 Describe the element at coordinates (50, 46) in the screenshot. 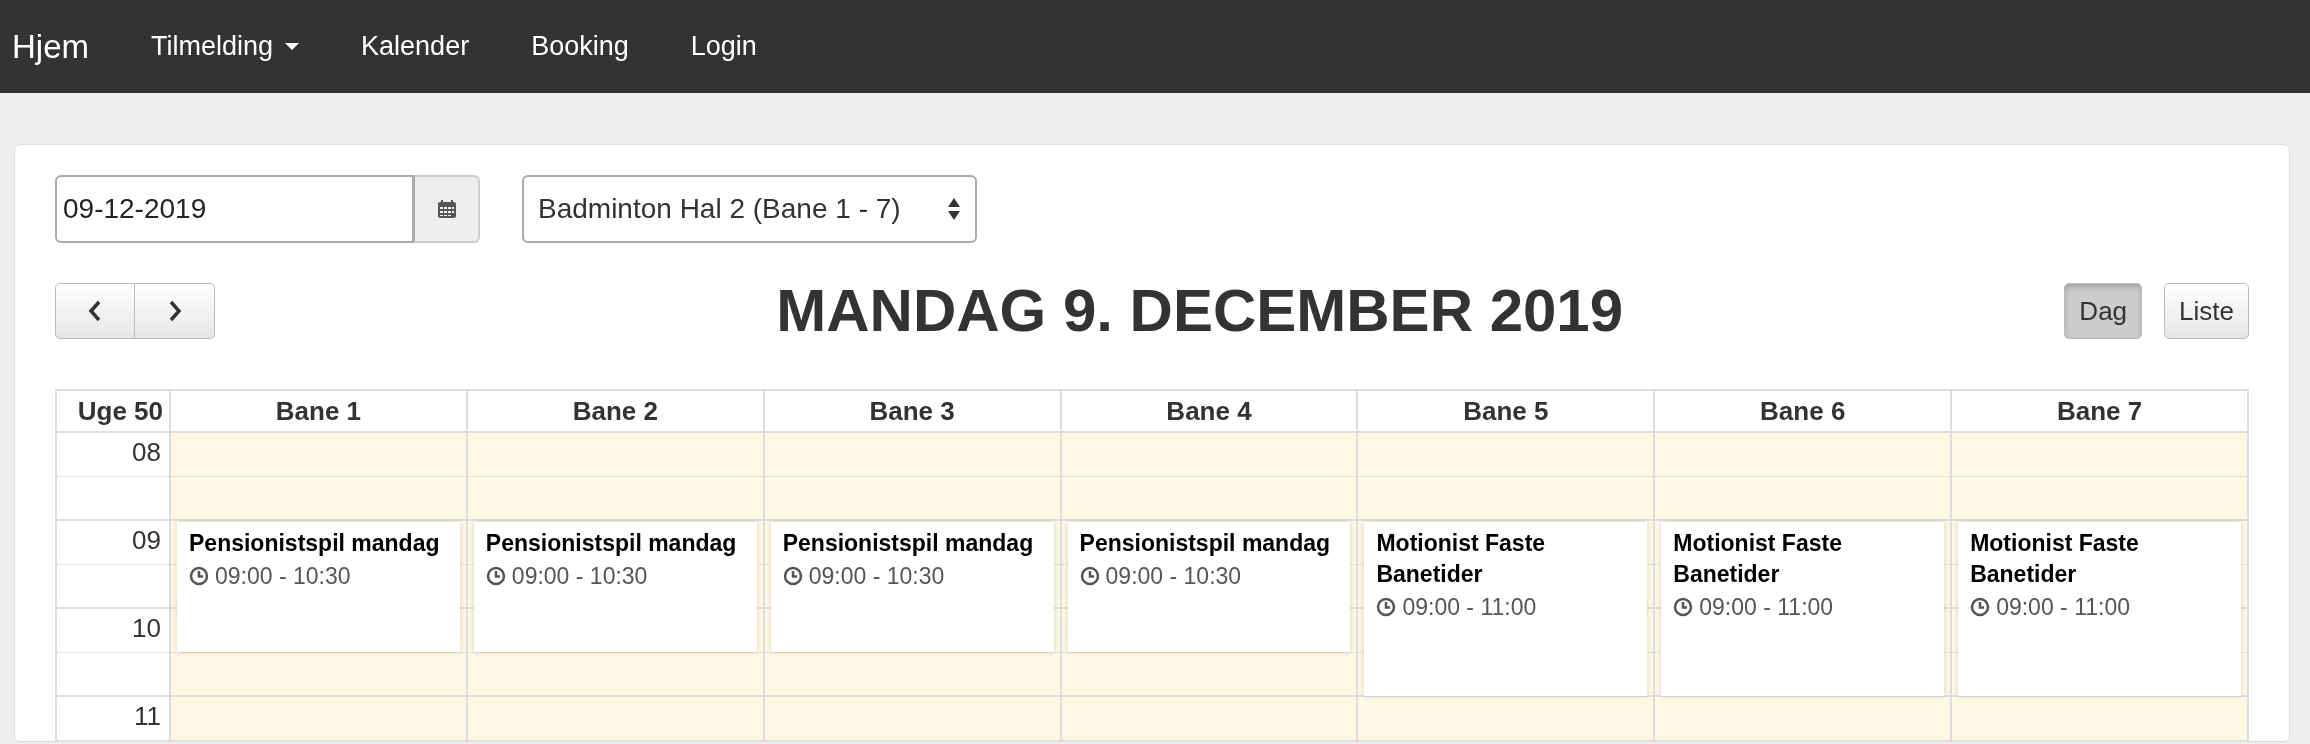

I see `brand-link: Hjem` at that location.